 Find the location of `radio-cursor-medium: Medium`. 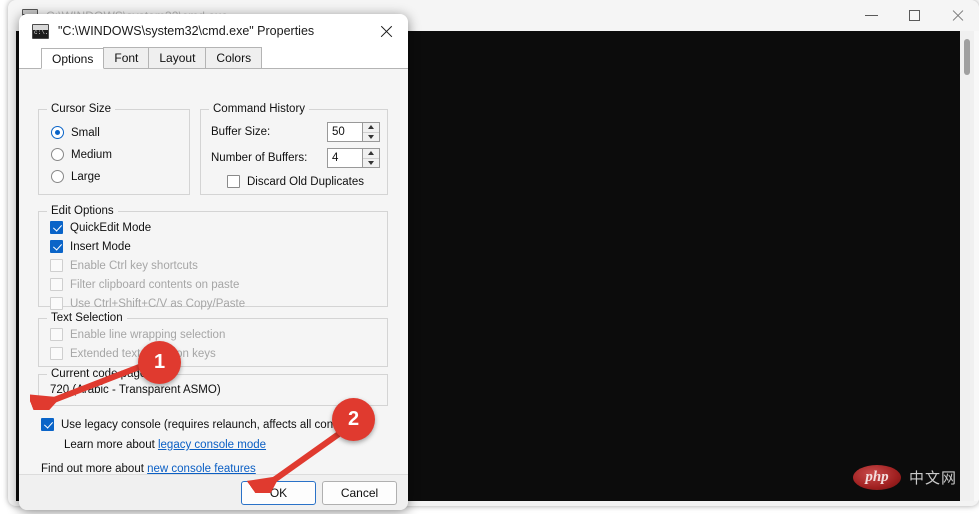

radio-cursor-medium: Medium is located at coordinates (81, 154).